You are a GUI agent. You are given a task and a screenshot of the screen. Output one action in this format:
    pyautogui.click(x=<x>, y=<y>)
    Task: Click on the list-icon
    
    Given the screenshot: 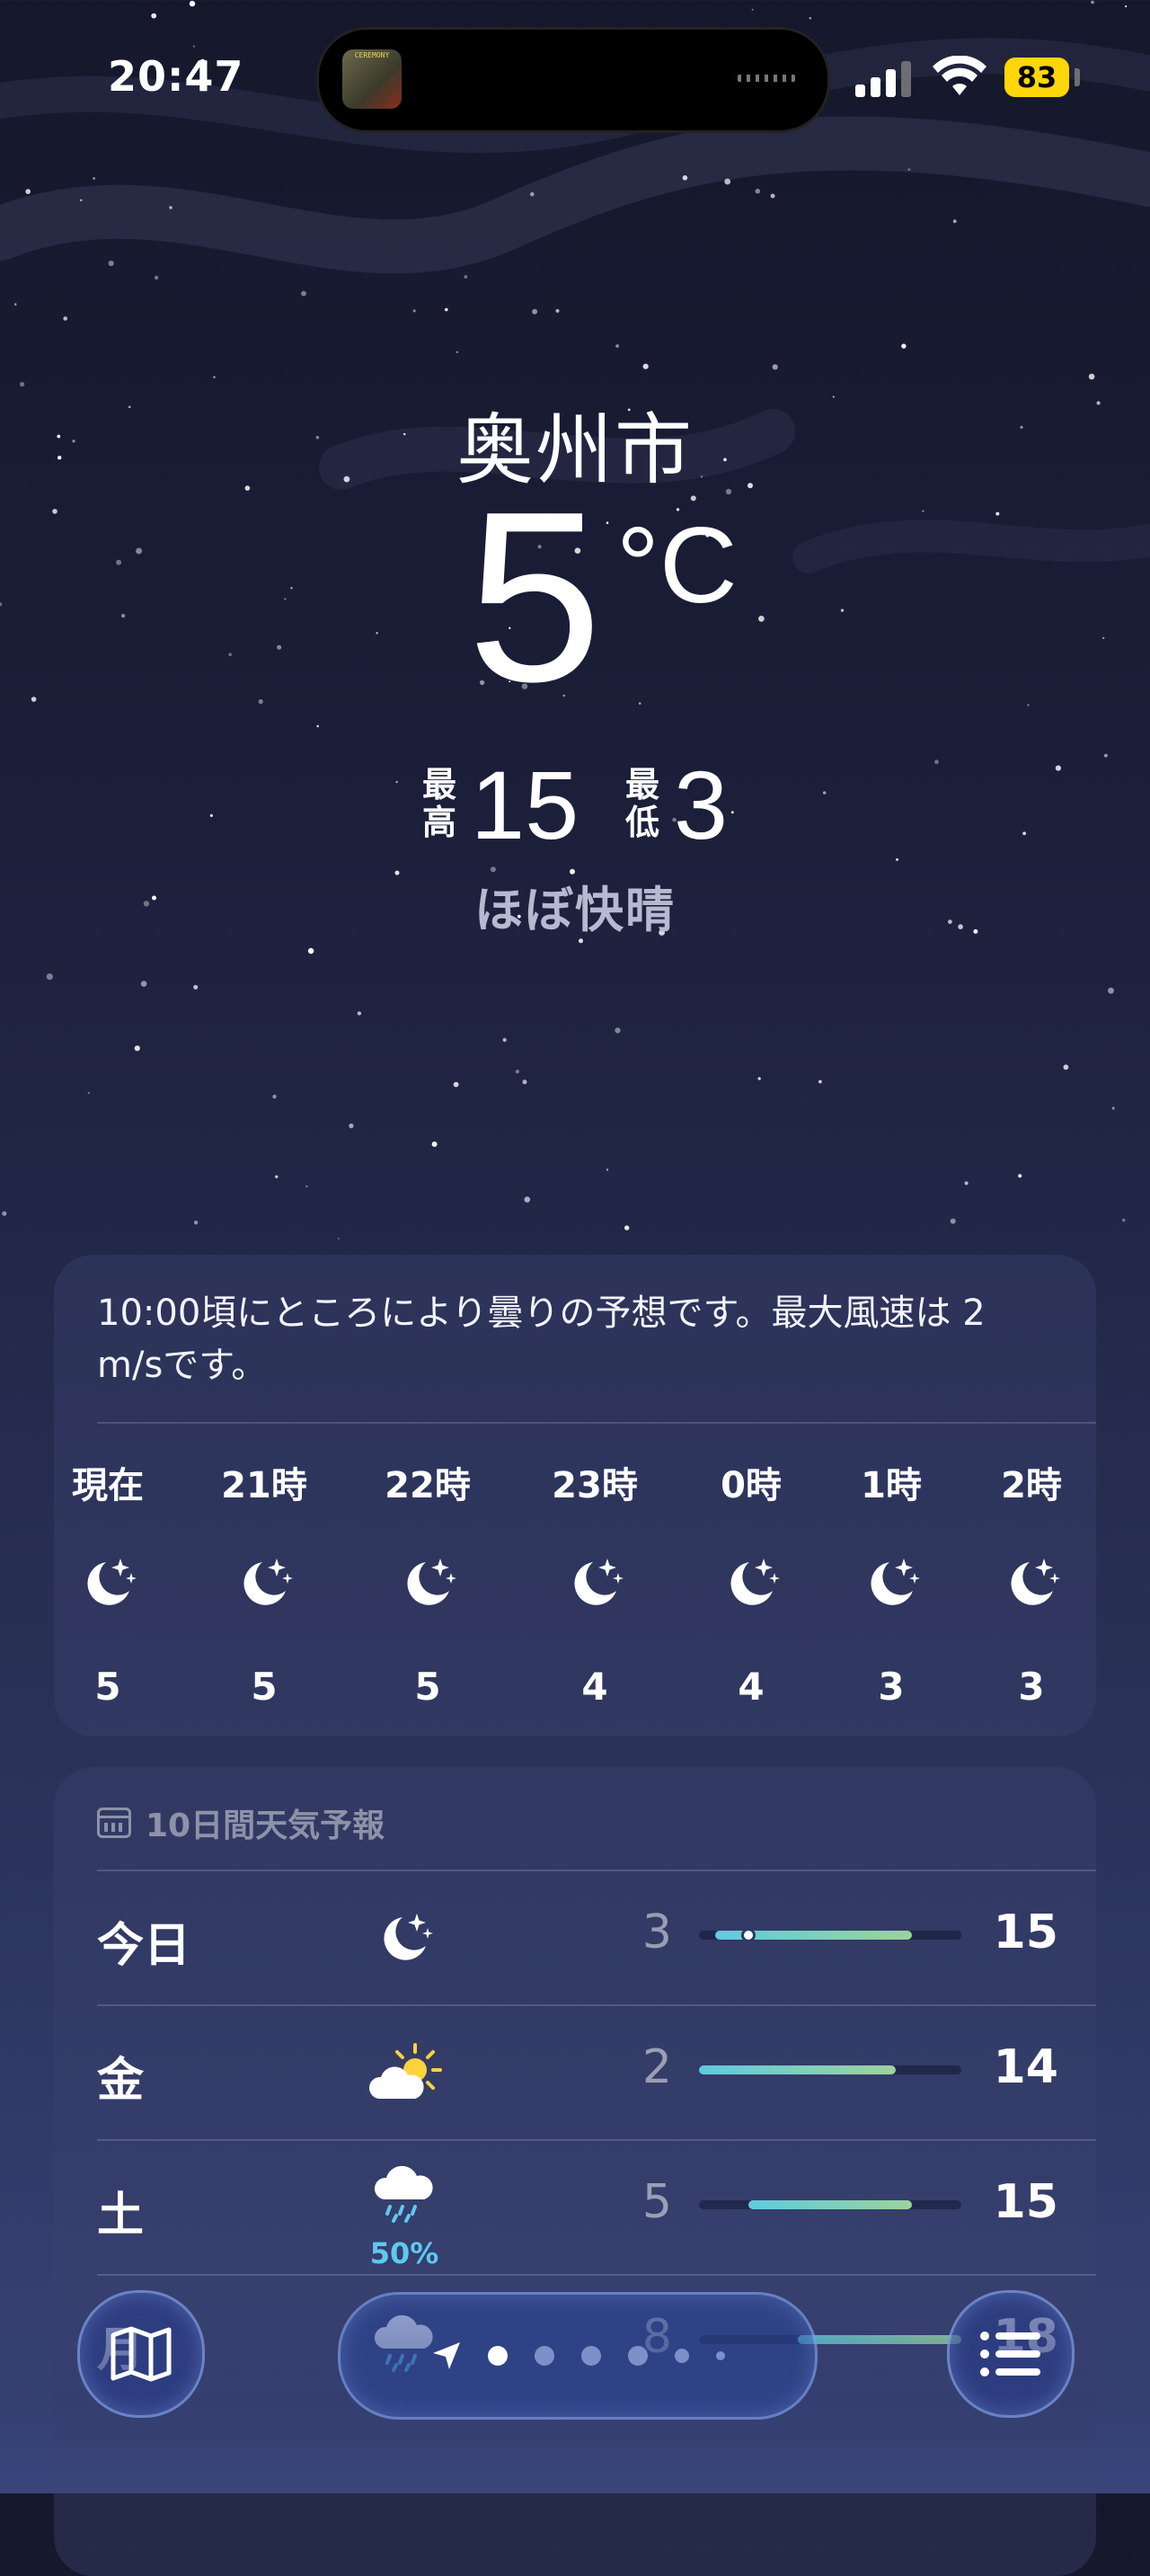 What is the action you would take?
    pyautogui.click(x=1010, y=2354)
    